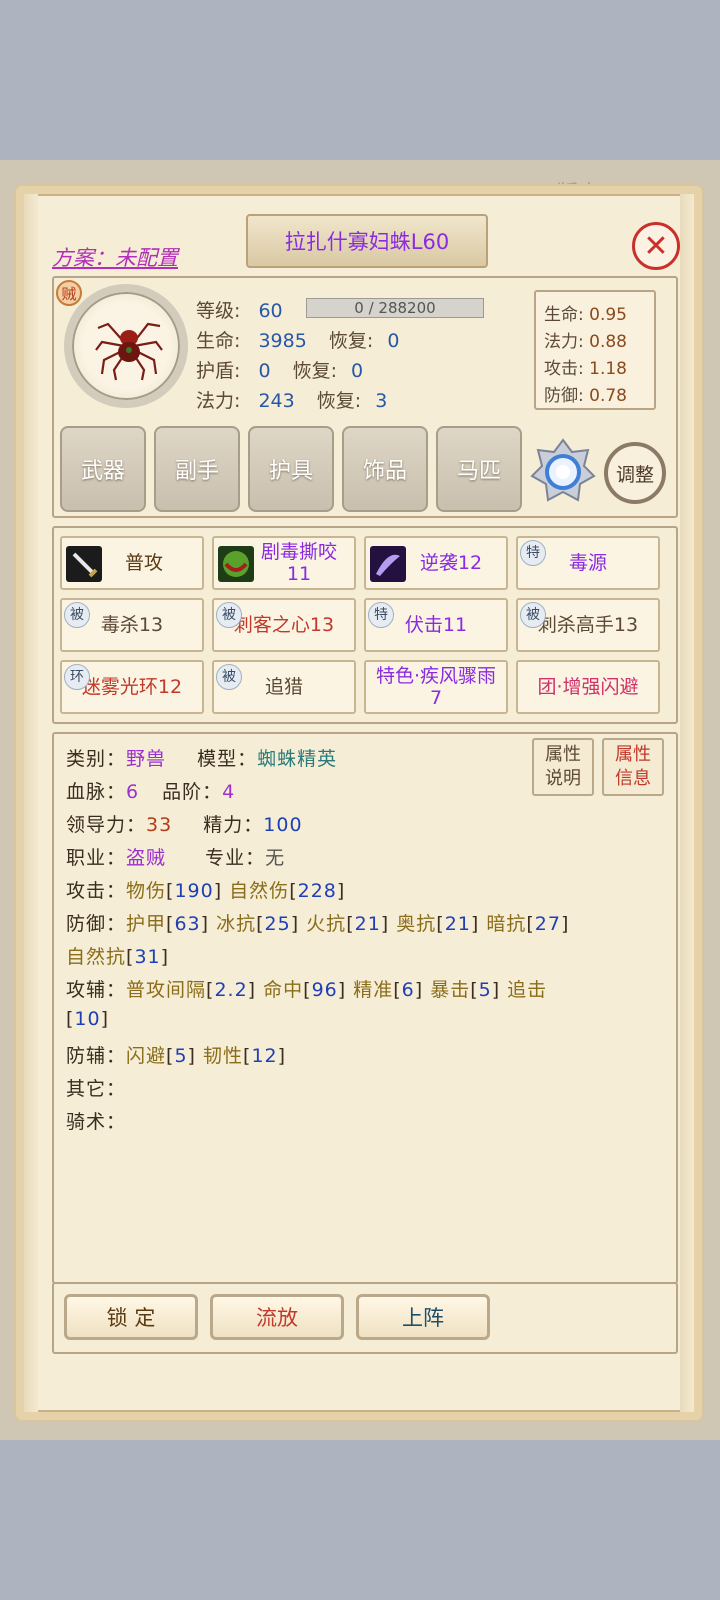 The height and width of the screenshot is (1600, 720). What do you see at coordinates (291, 469) in the screenshot?
I see `armor-slot: 护具` at bounding box center [291, 469].